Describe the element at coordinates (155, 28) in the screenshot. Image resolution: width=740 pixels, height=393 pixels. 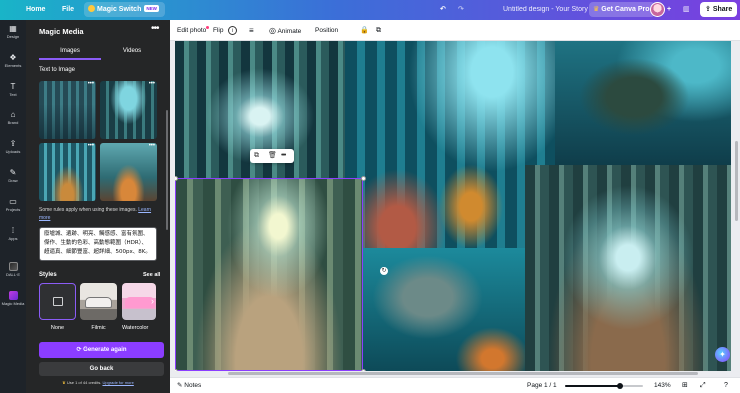
I see `panel-more-icon: •••` at that location.